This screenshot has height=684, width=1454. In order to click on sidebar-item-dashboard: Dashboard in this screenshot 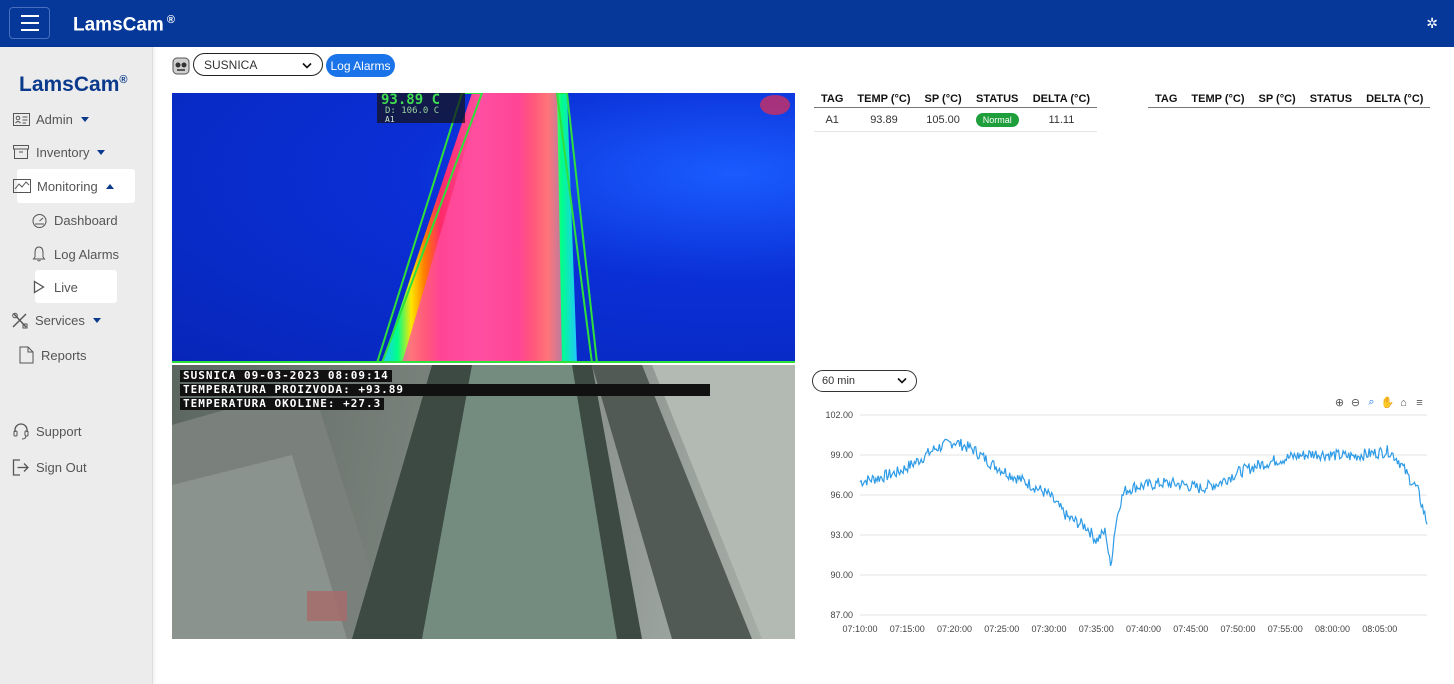, I will do `click(74, 220)`.